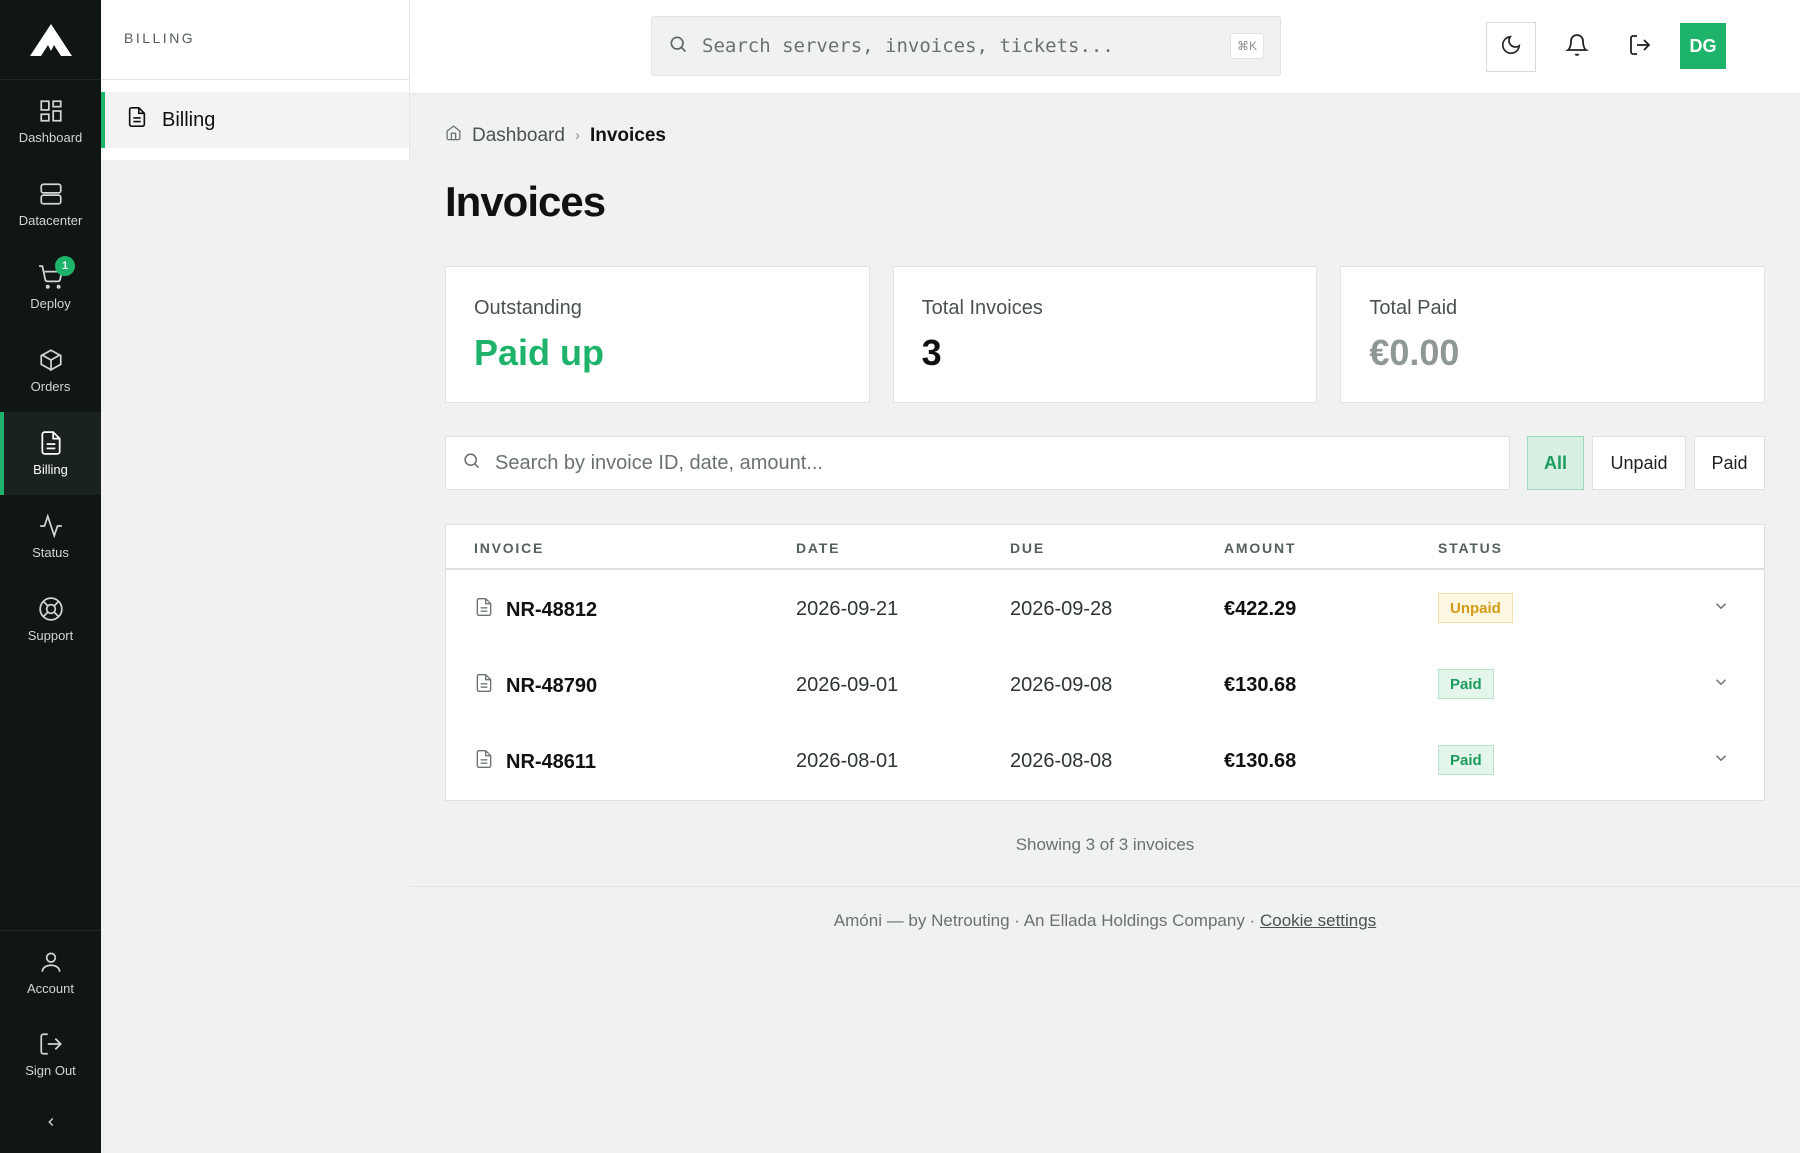 This screenshot has height=1153, width=1800. What do you see at coordinates (50, 469) in the screenshot?
I see `nav-label: Billing` at bounding box center [50, 469].